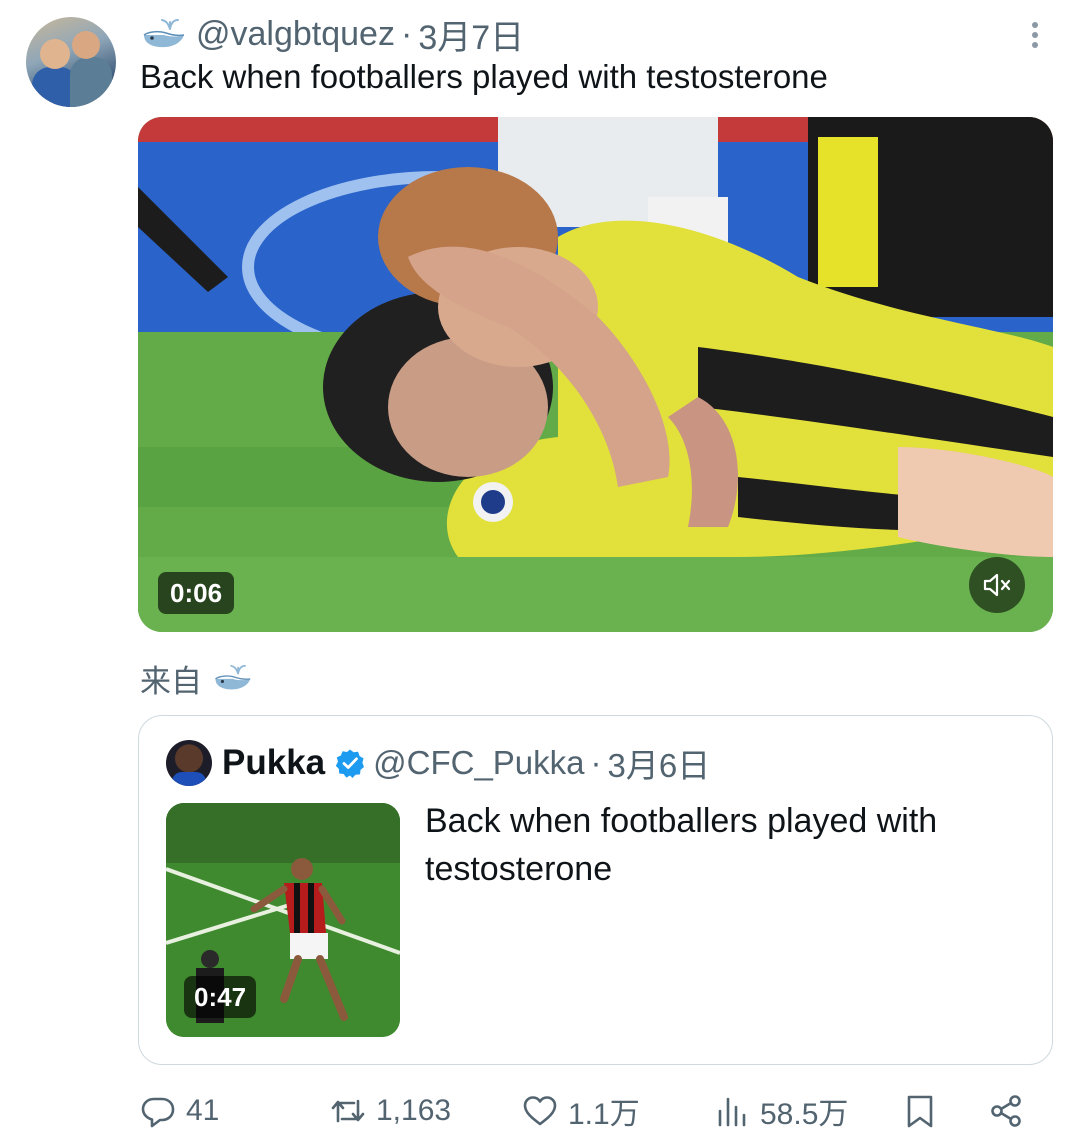 This screenshot has width=1080, height=1146. I want to click on heart-icon, so click(540, 1111).